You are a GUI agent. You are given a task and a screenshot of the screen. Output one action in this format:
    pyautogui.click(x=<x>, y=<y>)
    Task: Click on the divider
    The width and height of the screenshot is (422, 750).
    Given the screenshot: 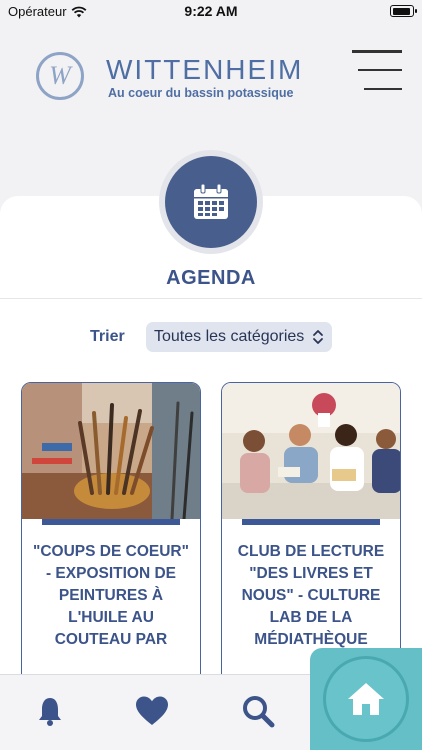 What is the action you would take?
    pyautogui.click(x=211, y=298)
    